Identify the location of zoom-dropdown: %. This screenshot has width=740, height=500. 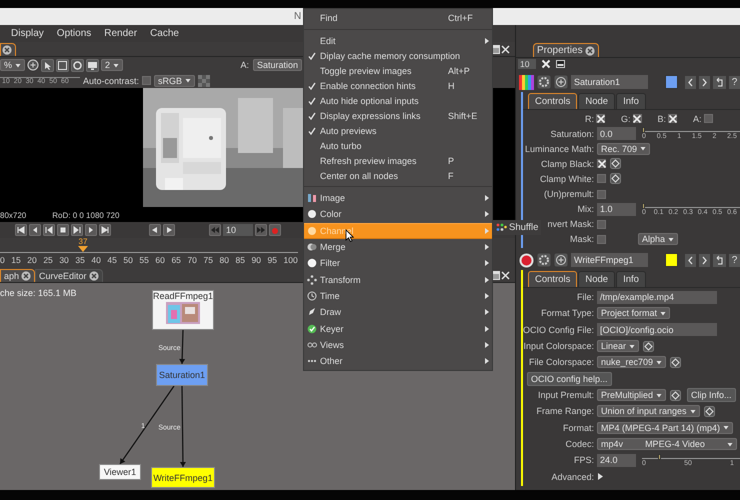
(13, 65).